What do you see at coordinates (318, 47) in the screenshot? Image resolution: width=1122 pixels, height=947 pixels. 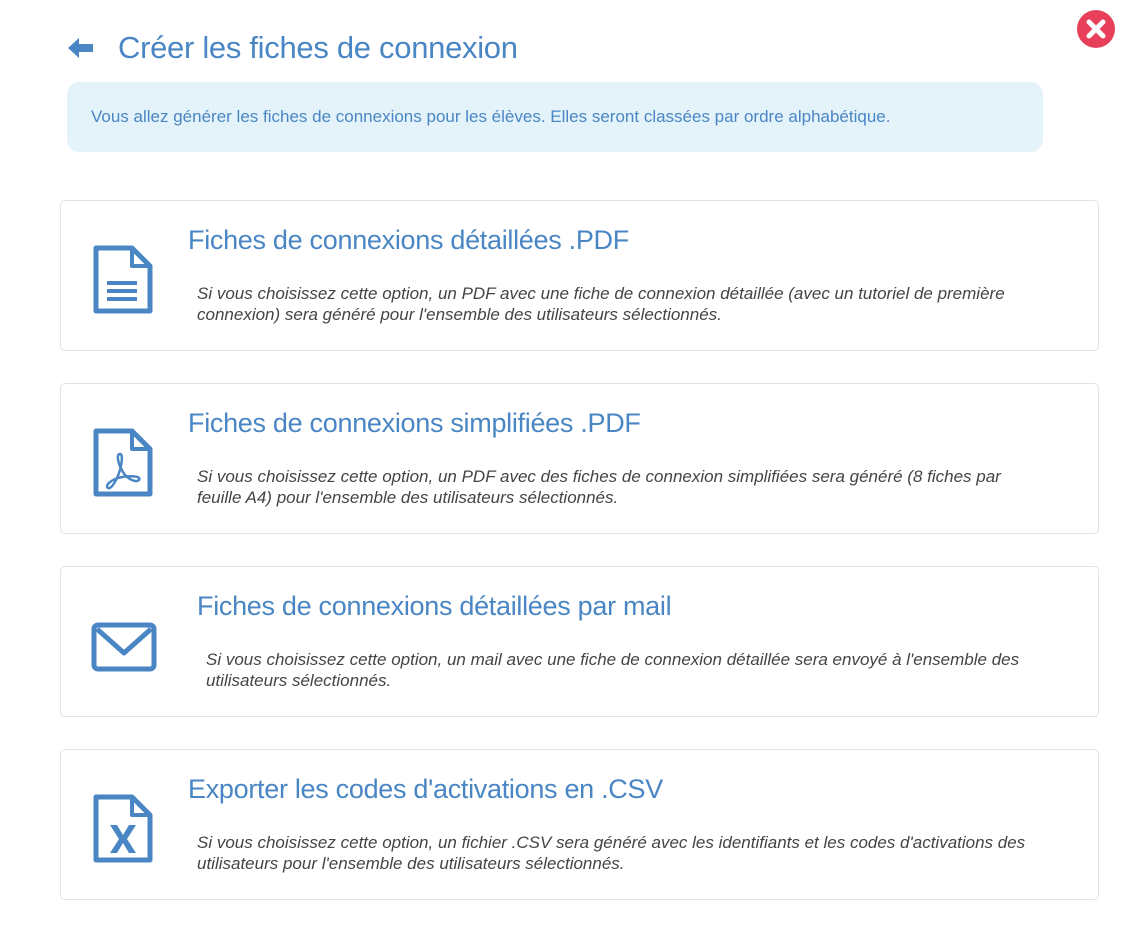 I see `page-title: Créer les fiches de connexion` at bounding box center [318, 47].